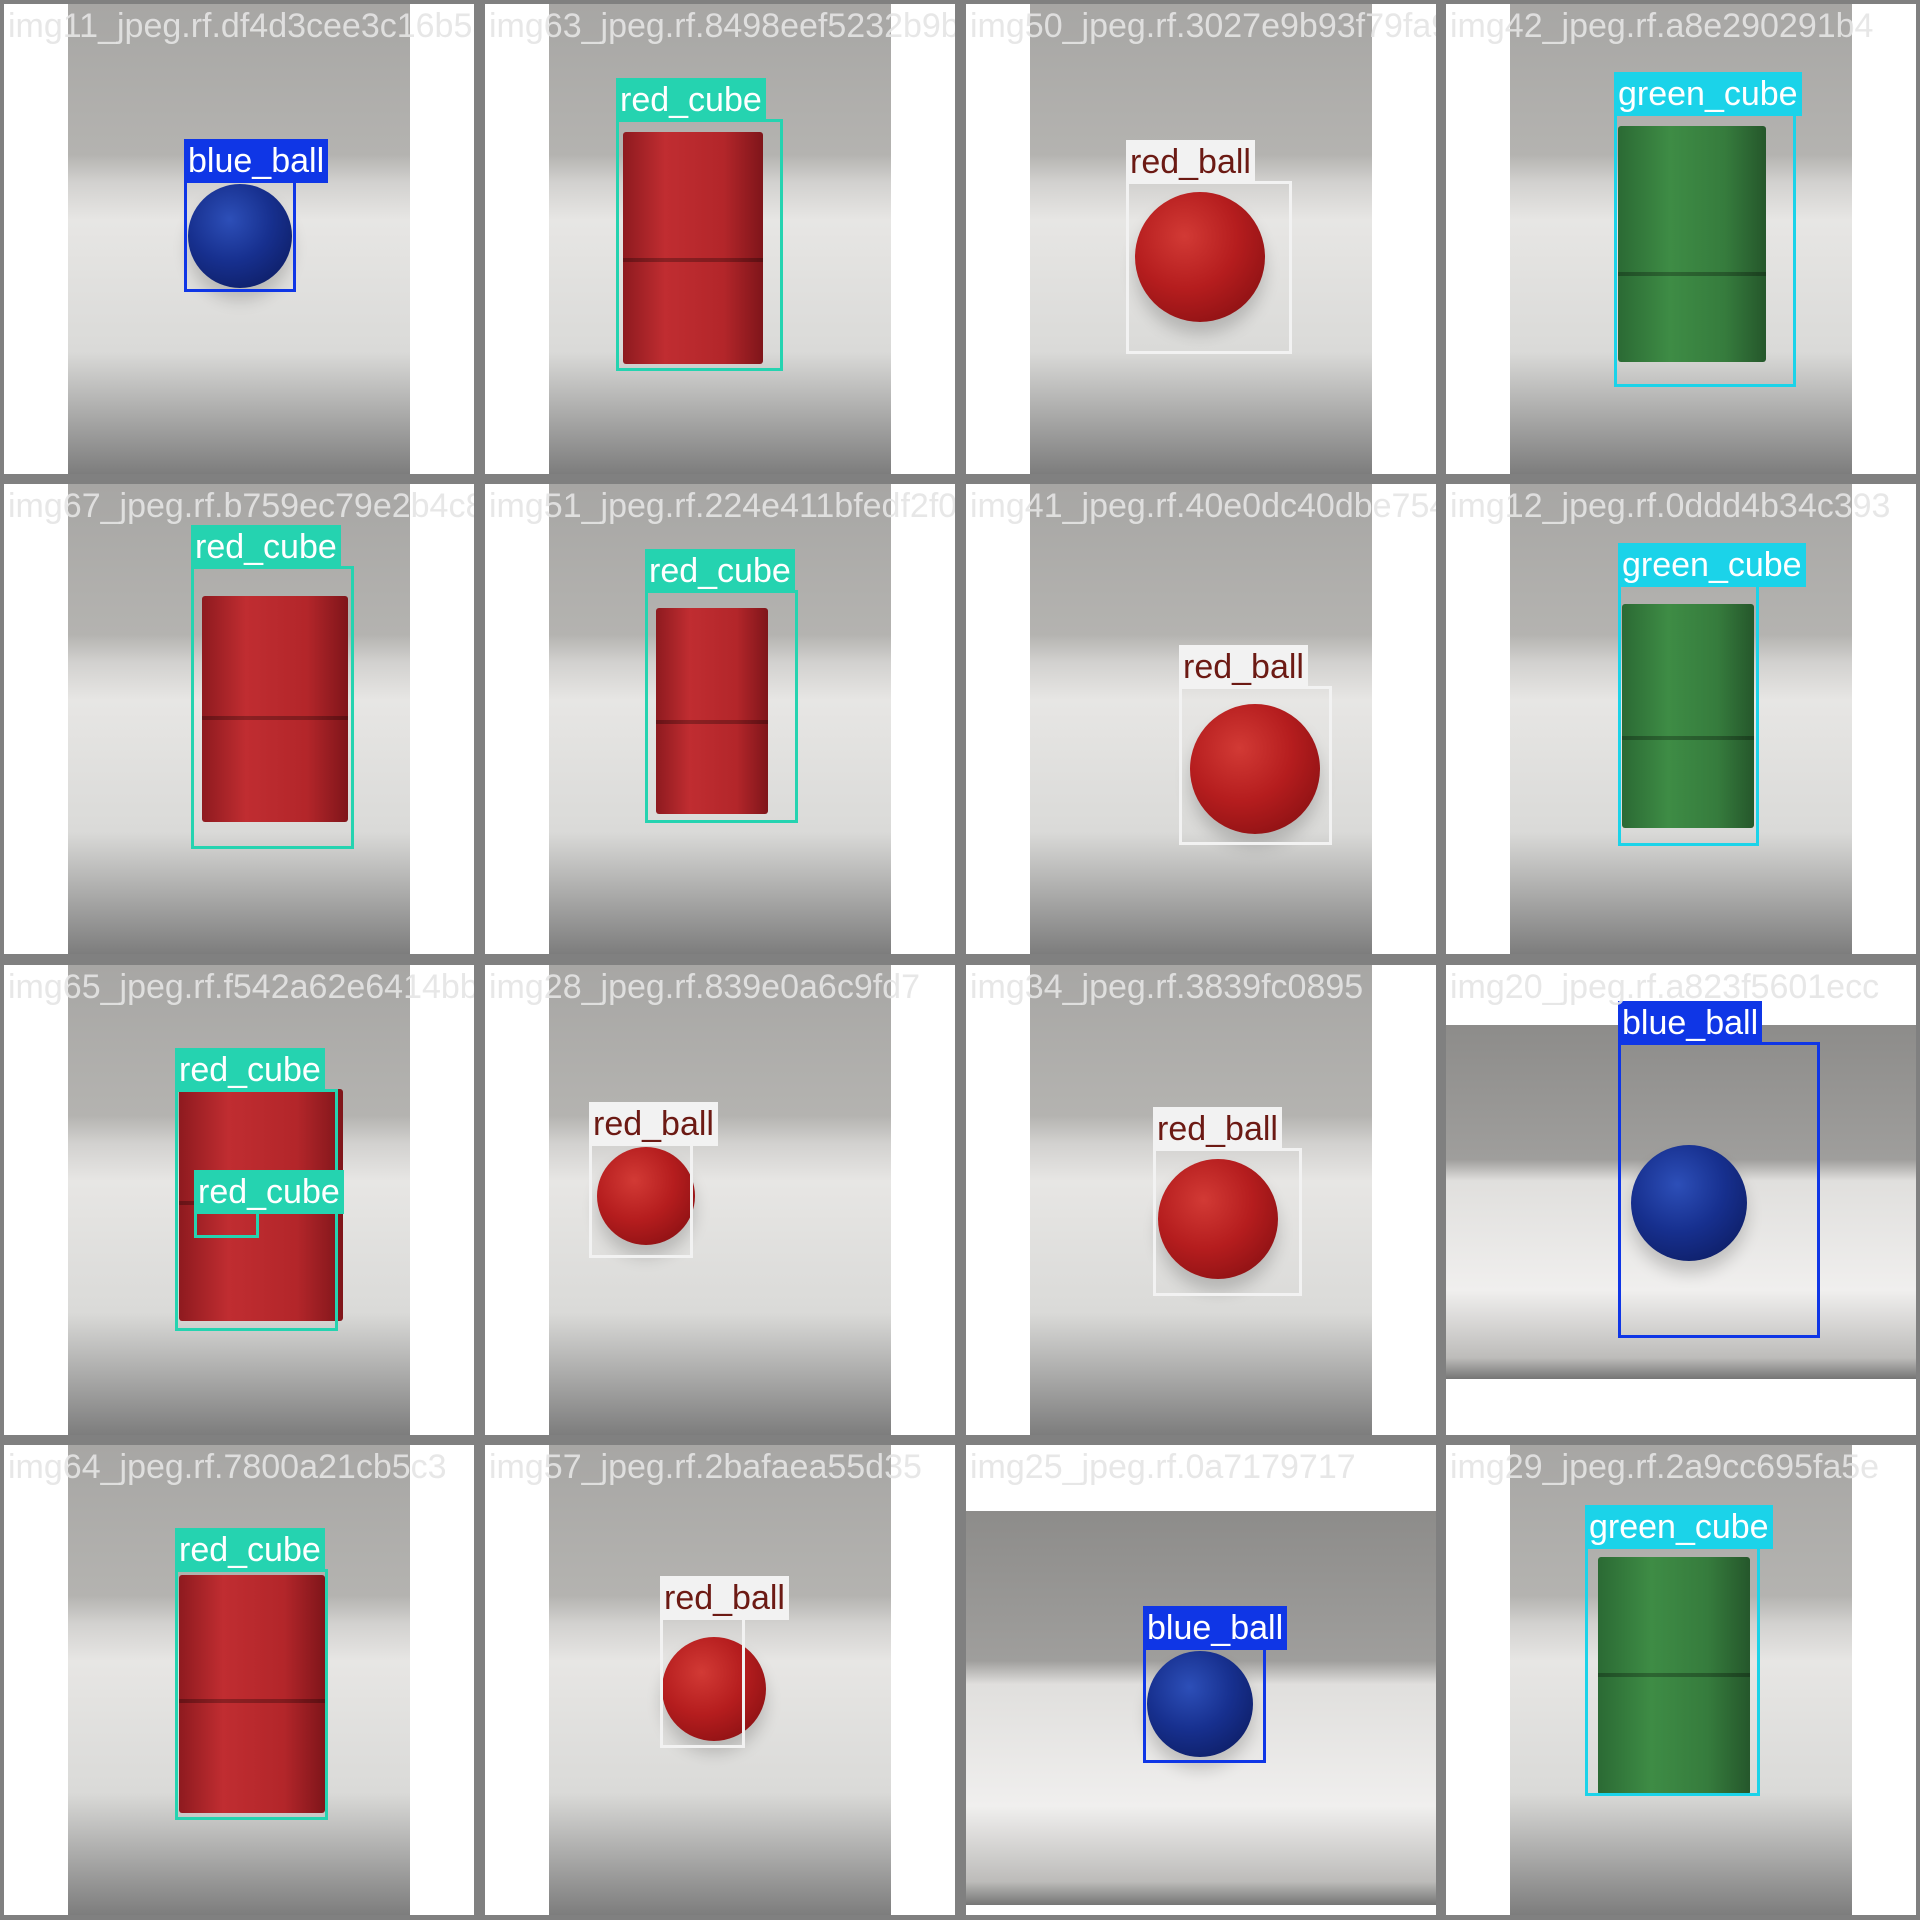  What do you see at coordinates (705, 1467) in the screenshot?
I see `tile-filename: img57_jpeg.rf.2bafaea55d35` at bounding box center [705, 1467].